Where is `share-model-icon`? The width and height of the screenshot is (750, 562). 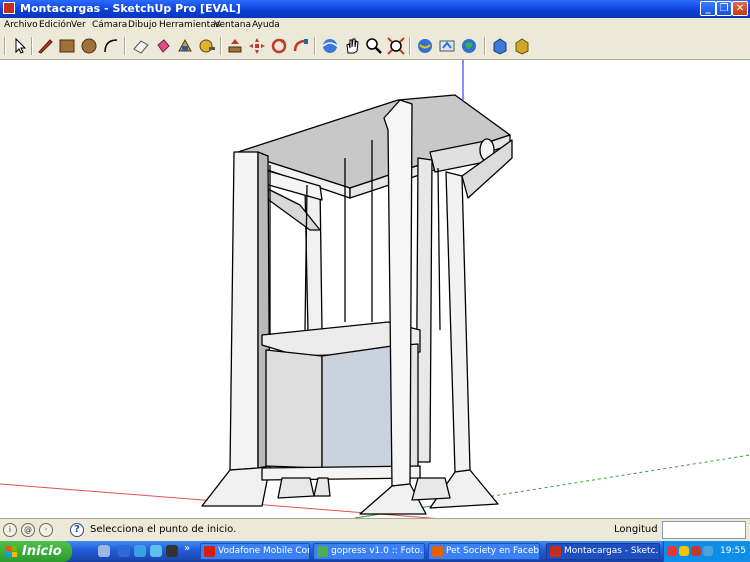
share-model-icon is located at coordinates (447, 46).